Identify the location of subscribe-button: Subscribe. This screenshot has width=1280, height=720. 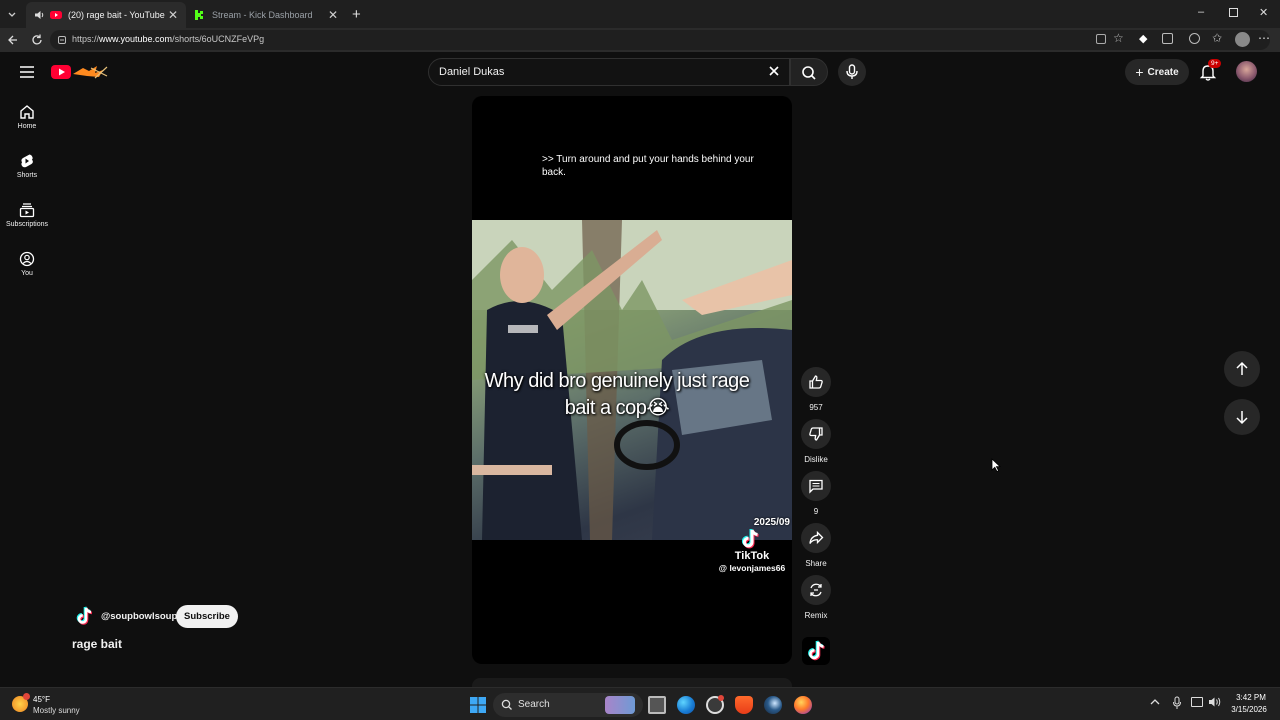
(207, 616).